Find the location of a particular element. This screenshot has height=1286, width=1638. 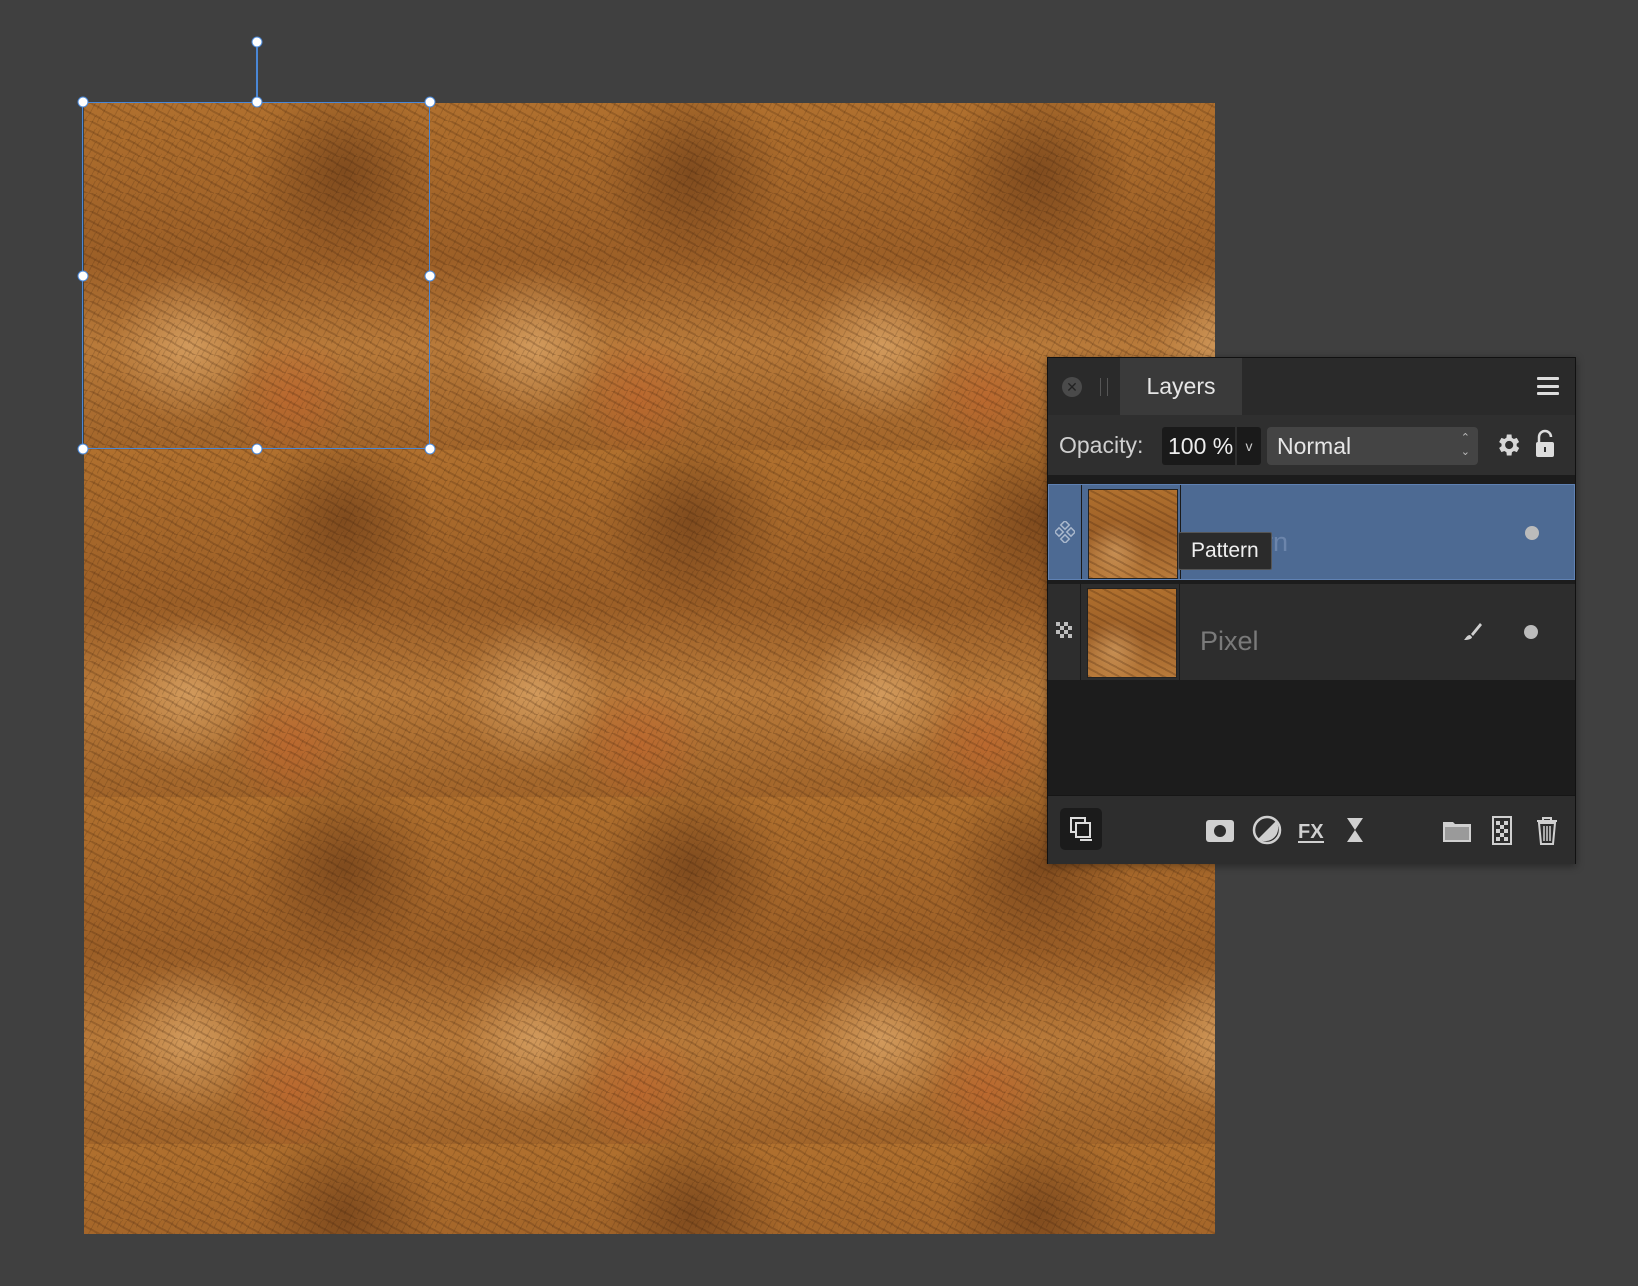

svg-text: FX is located at coordinates (1311, 832).